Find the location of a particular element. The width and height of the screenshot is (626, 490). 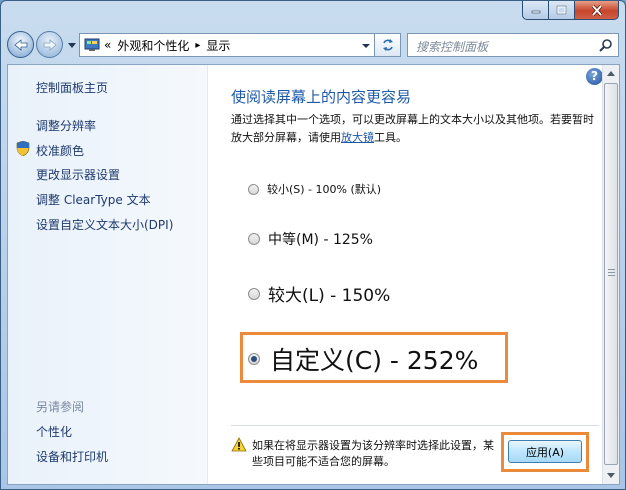

page-title: 使阅读屏幕上的内容更容易 is located at coordinates (321, 97).